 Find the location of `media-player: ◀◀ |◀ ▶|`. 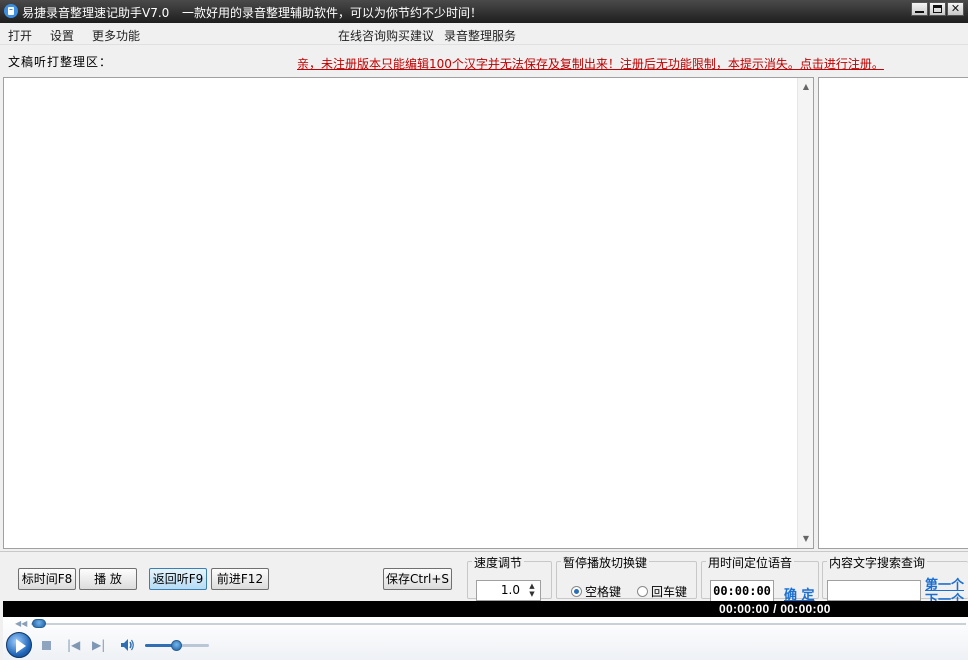

media-player: ◀◀ |◀ ▶| is located at coordinates (485, 638).